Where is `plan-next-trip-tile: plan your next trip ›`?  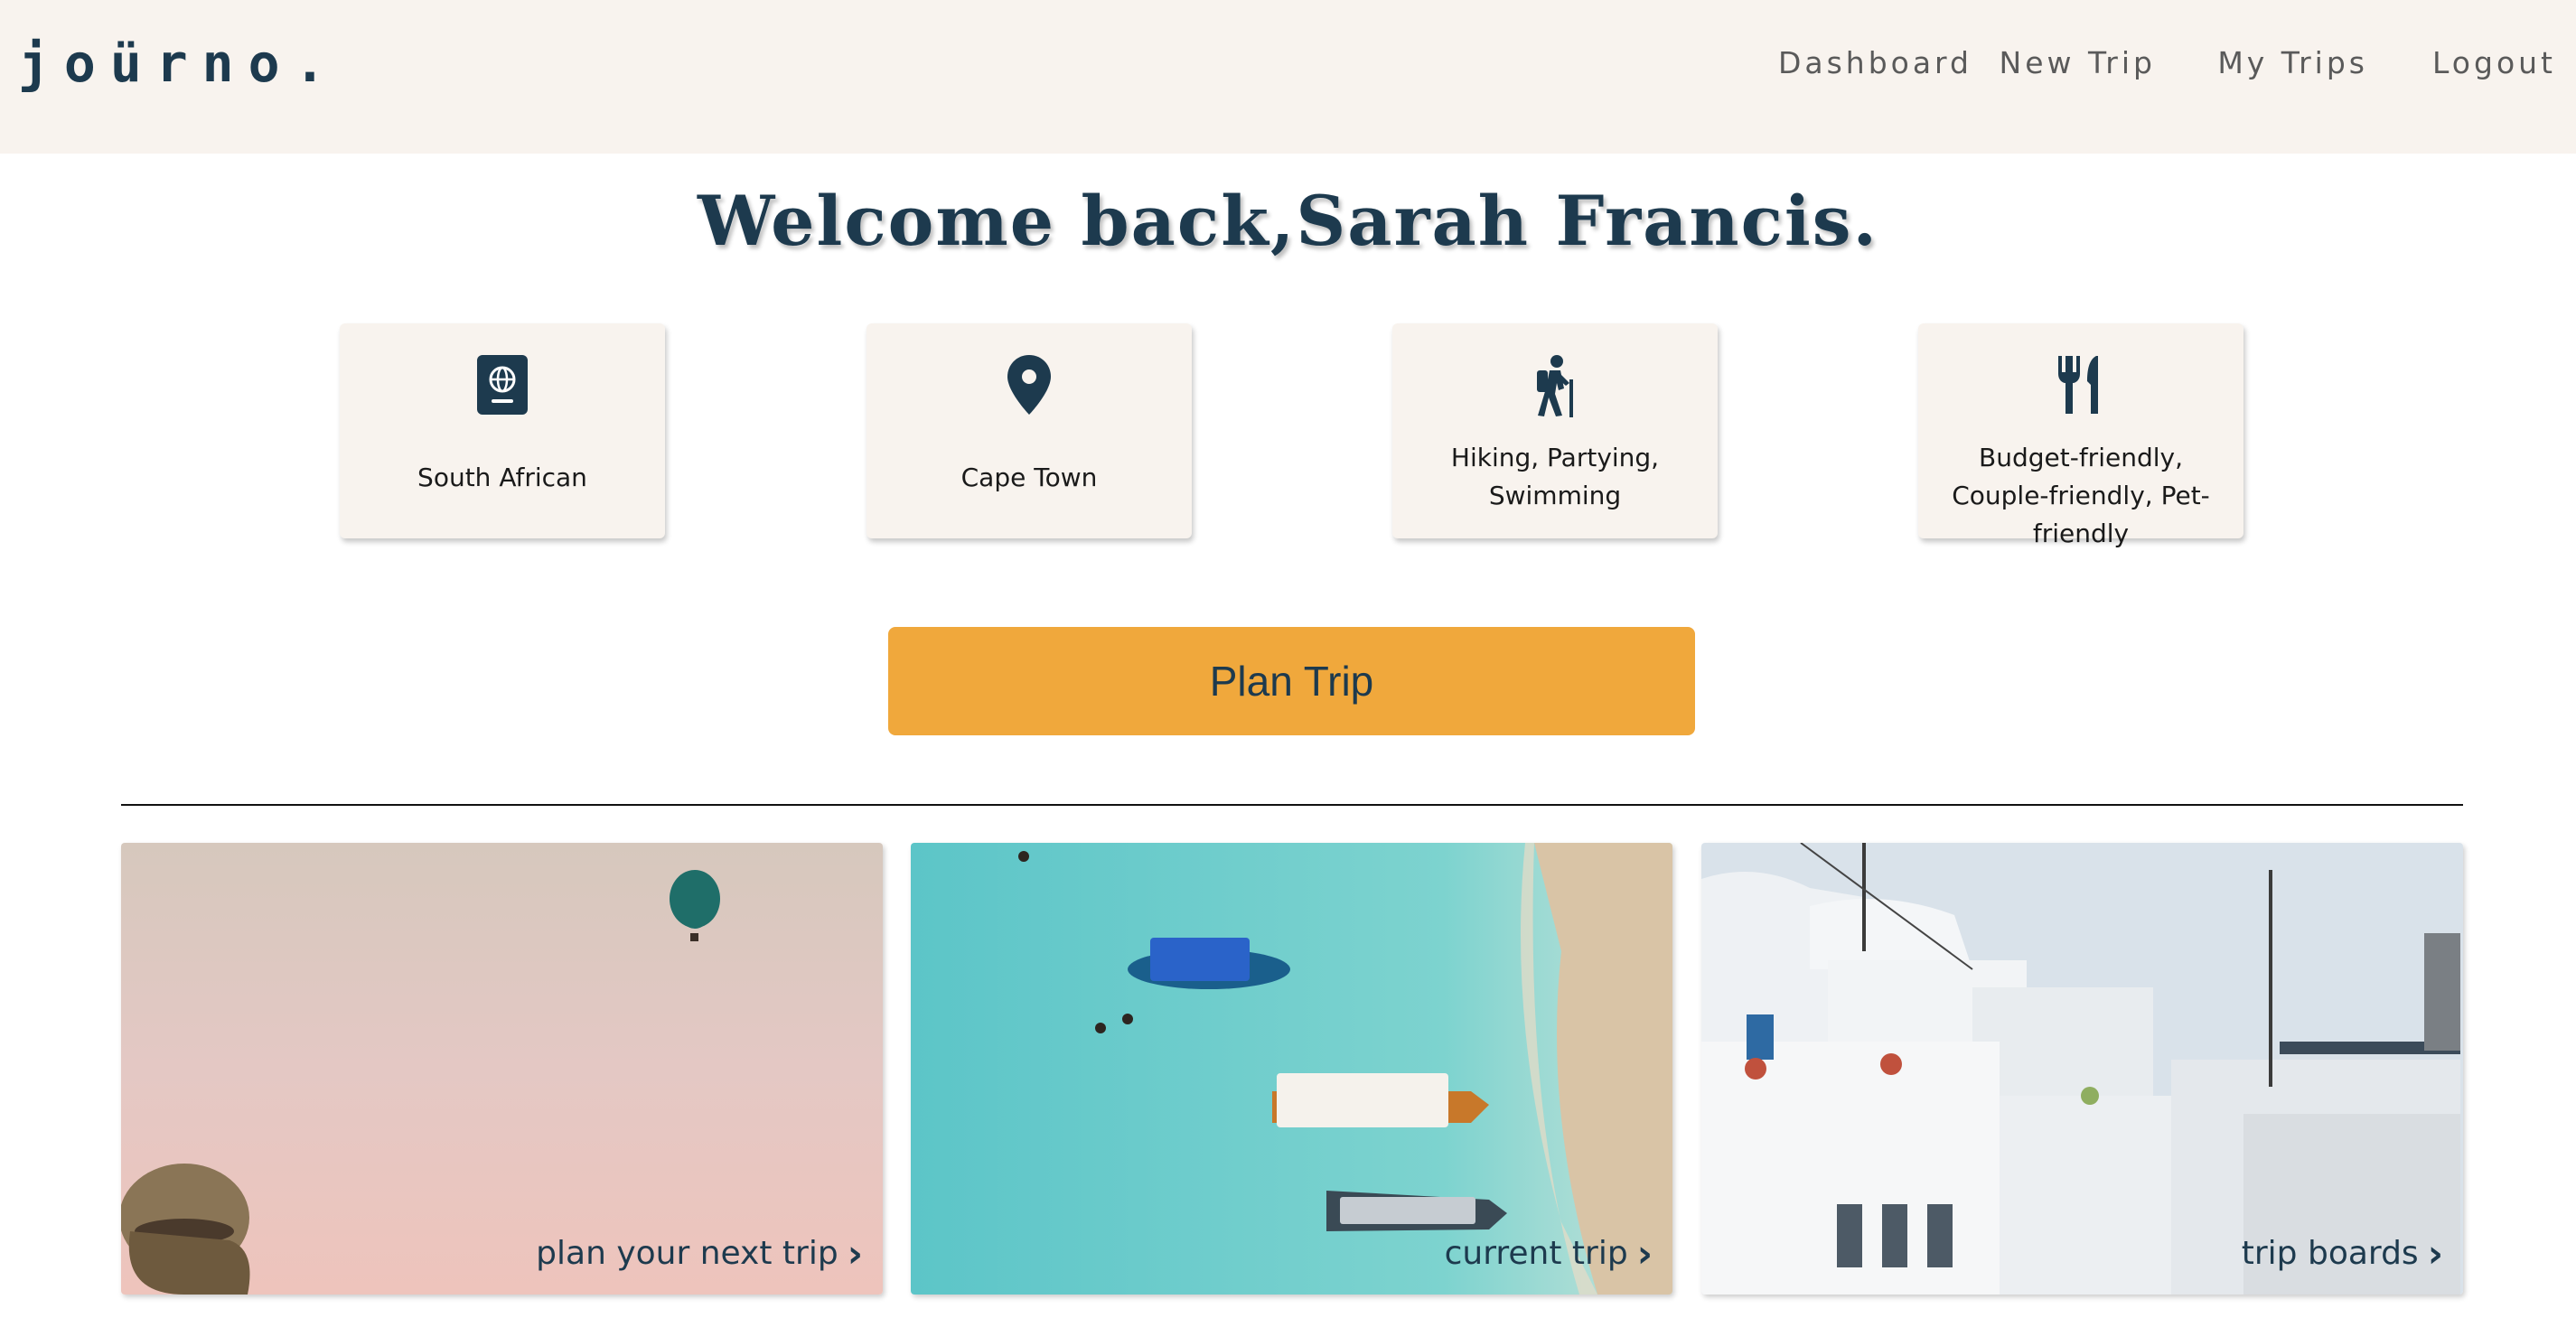 plan-next-trip-tile: plan your next trip › is located at coordinates (502, 1069).